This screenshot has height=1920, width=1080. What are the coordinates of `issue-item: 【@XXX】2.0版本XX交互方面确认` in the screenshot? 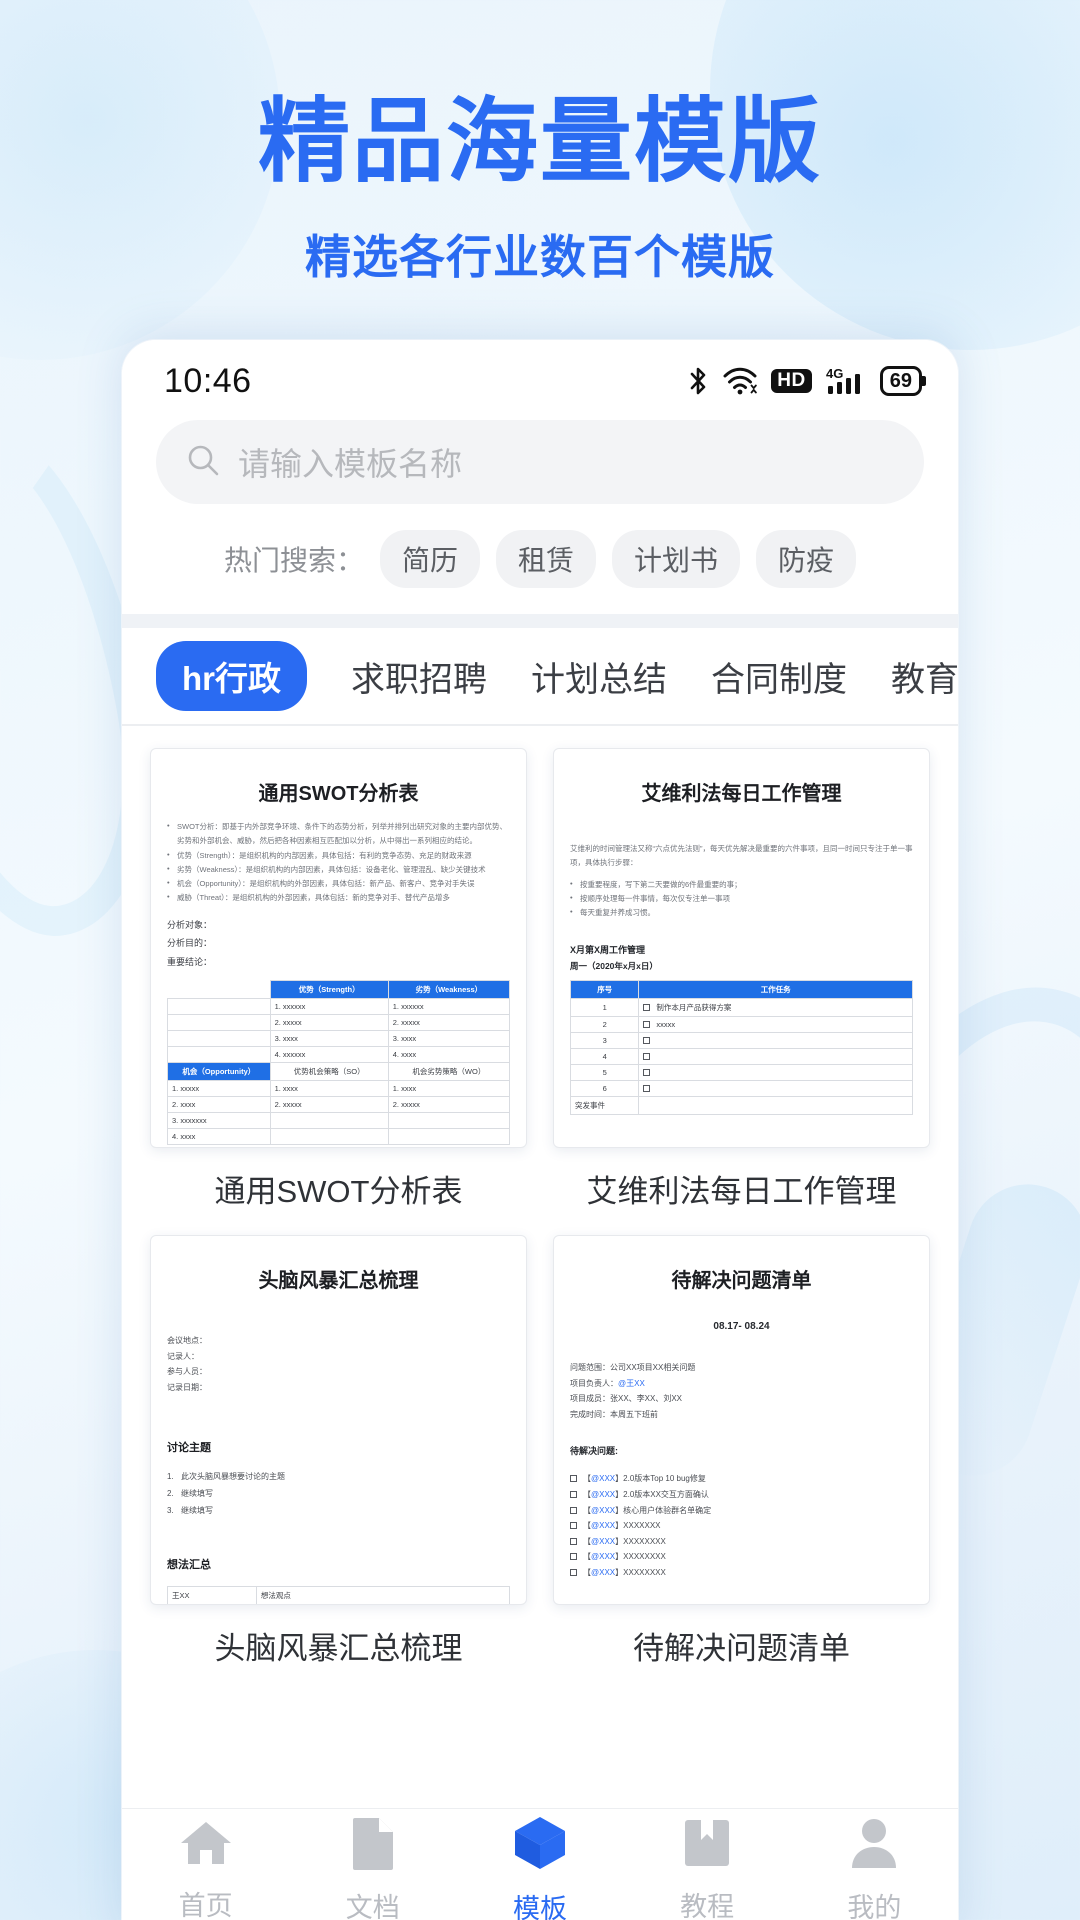 It's located at (741, 1495).